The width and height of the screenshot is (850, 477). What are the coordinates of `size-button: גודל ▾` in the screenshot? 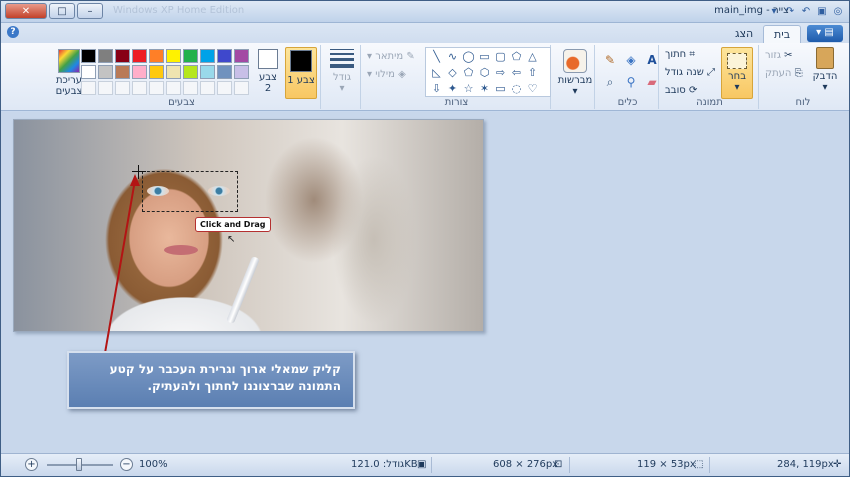 It's located at (342, 71).